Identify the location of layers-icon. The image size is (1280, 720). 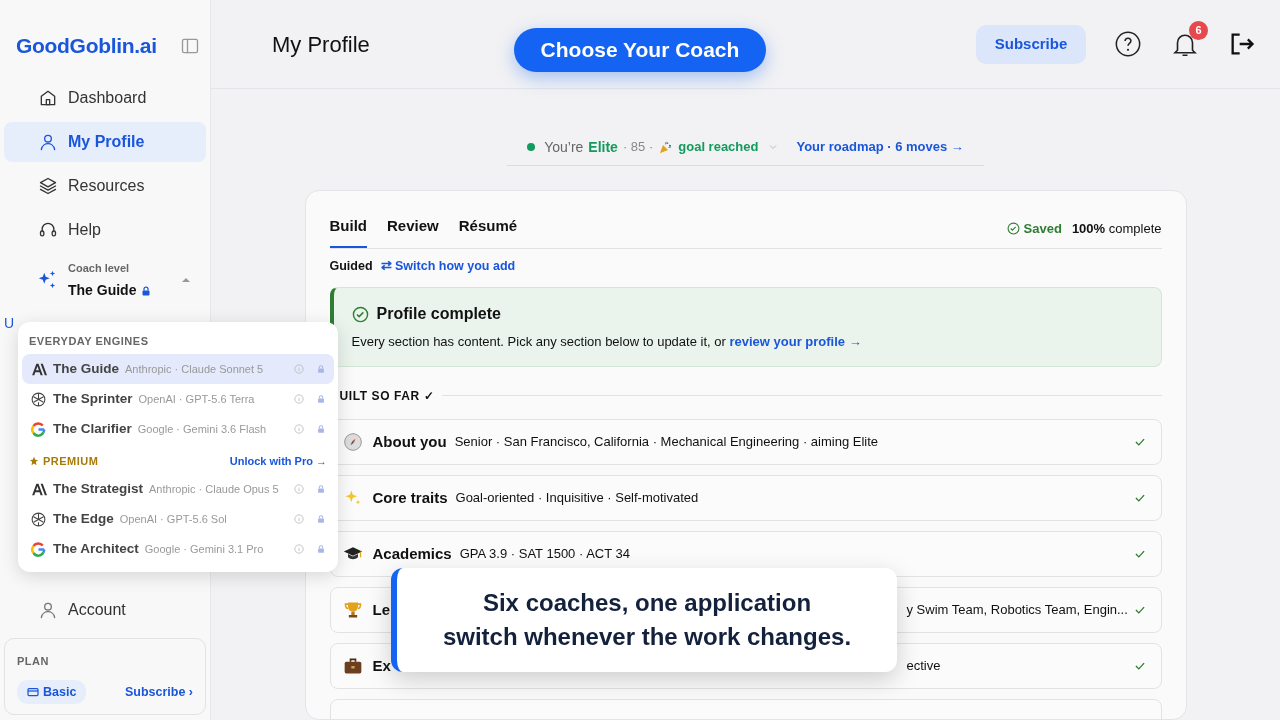
(48, 185).